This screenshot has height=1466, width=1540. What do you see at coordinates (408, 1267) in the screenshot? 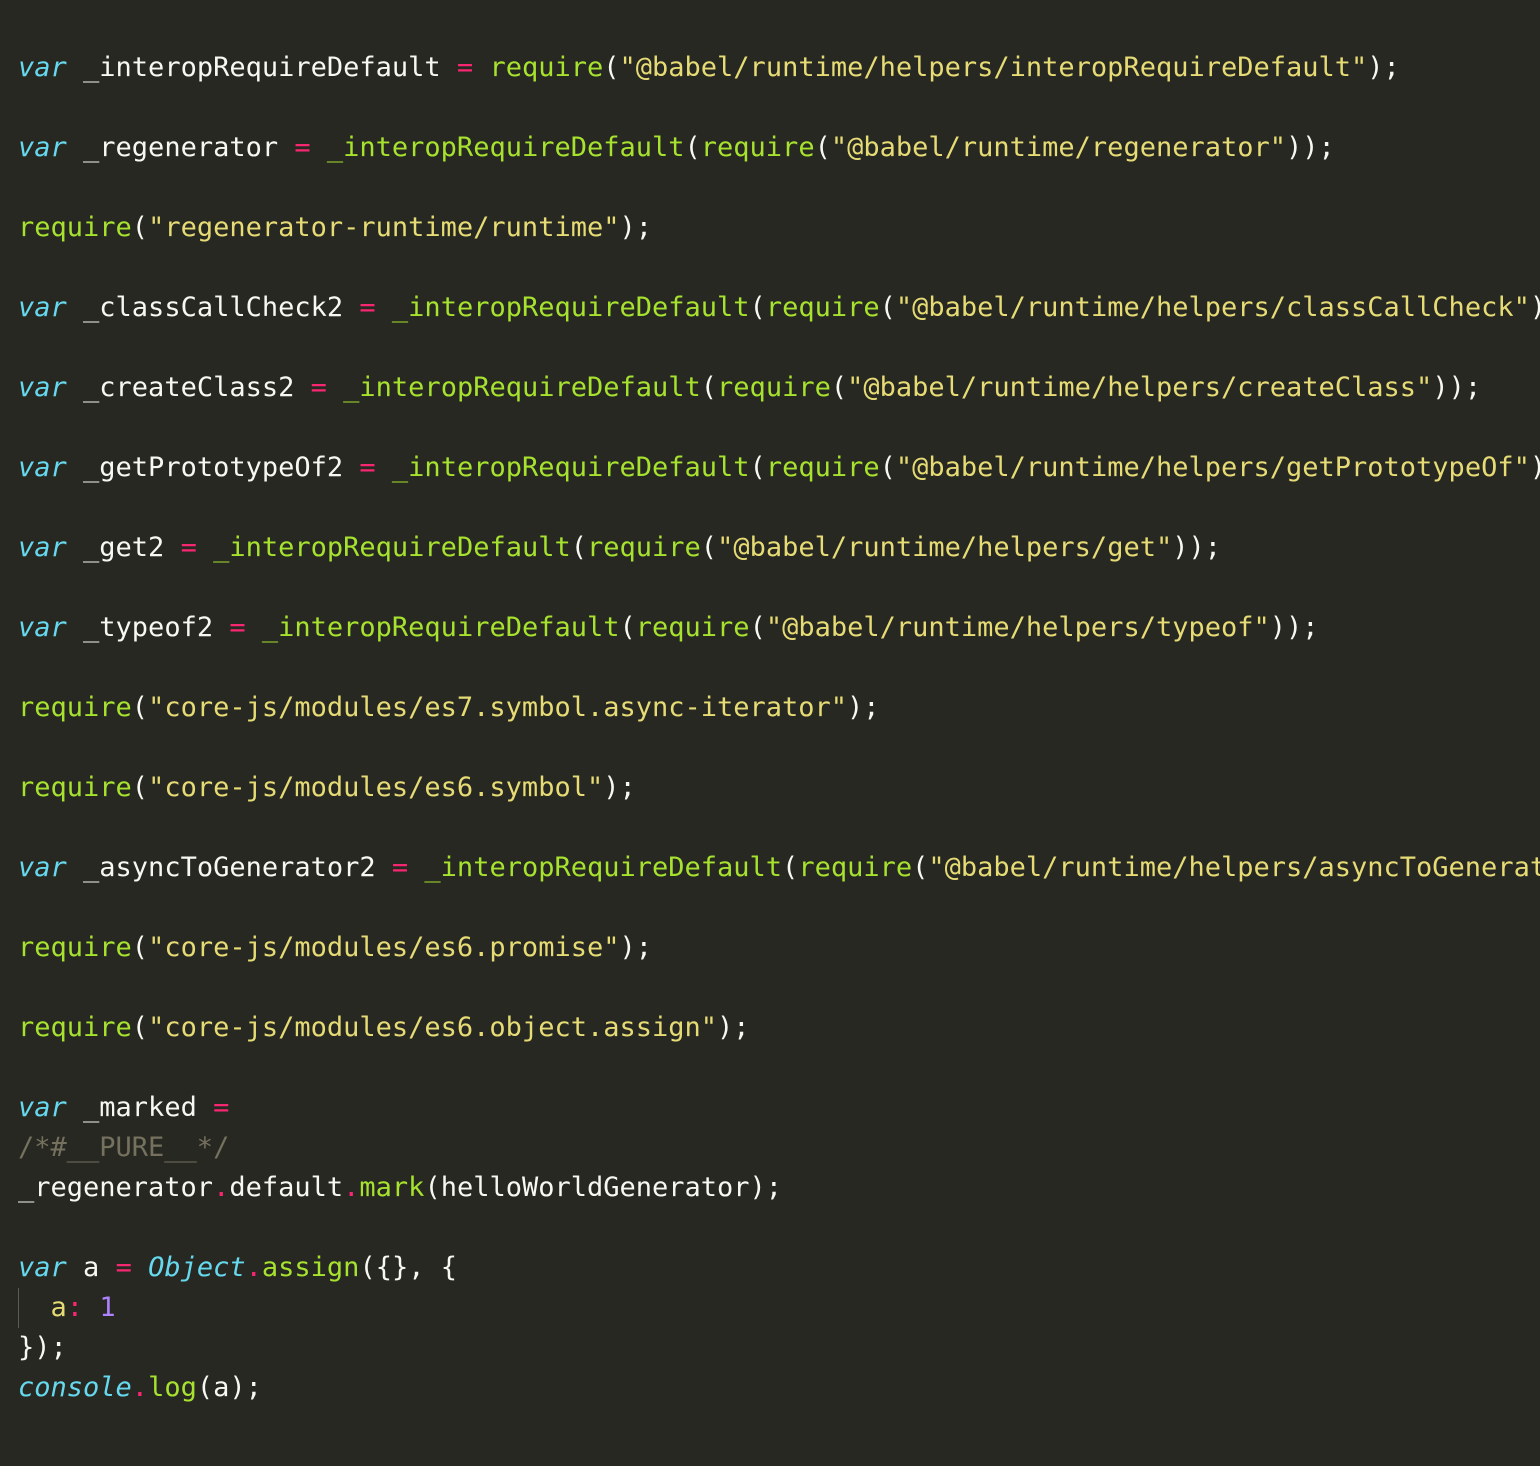
I see `code-text: ({}, {` at bounding box center [408, 1267].